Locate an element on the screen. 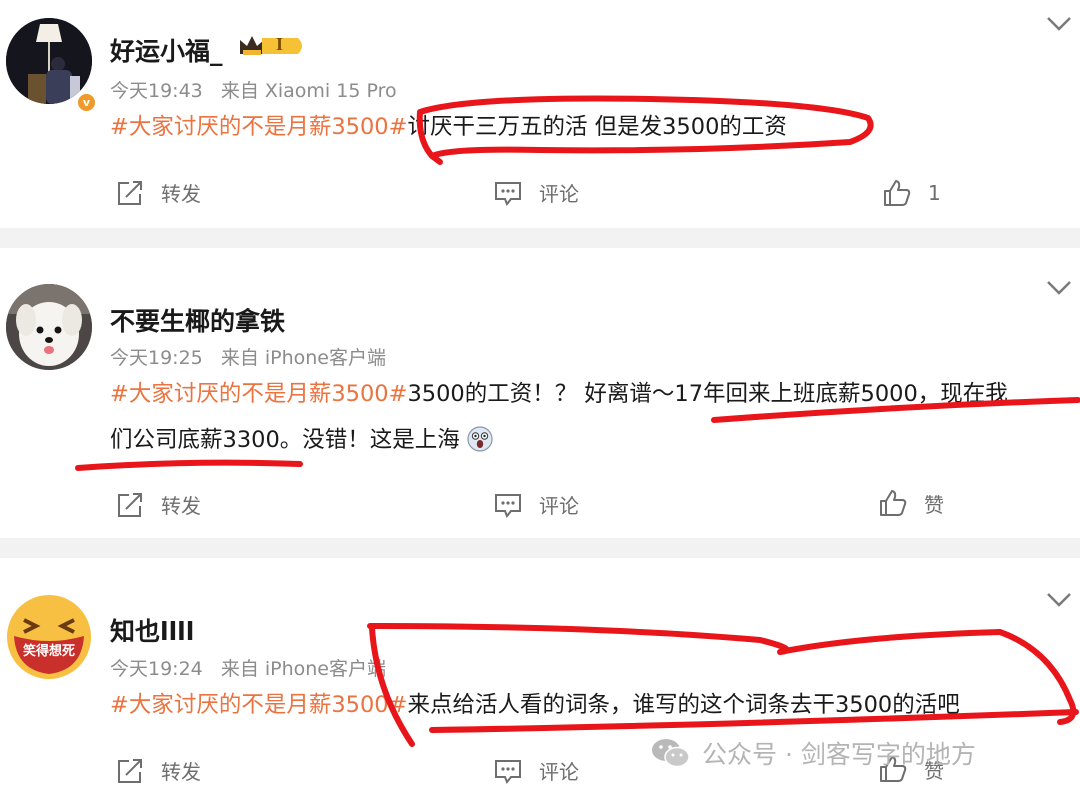 This screenshot has height=798, width=1080. post-text: 们公司底薪3300。没错！这是上海 is located at coordinates (285, 440).